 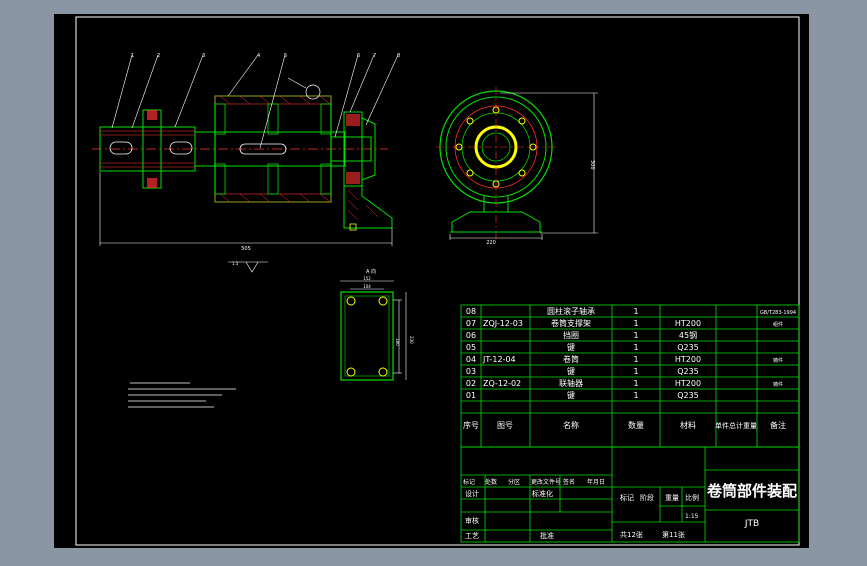 What do you see at coordinates (571, 359) in the screenshot?
I see `parts-row-name: 卷筒` at bounding box center [571, 359].